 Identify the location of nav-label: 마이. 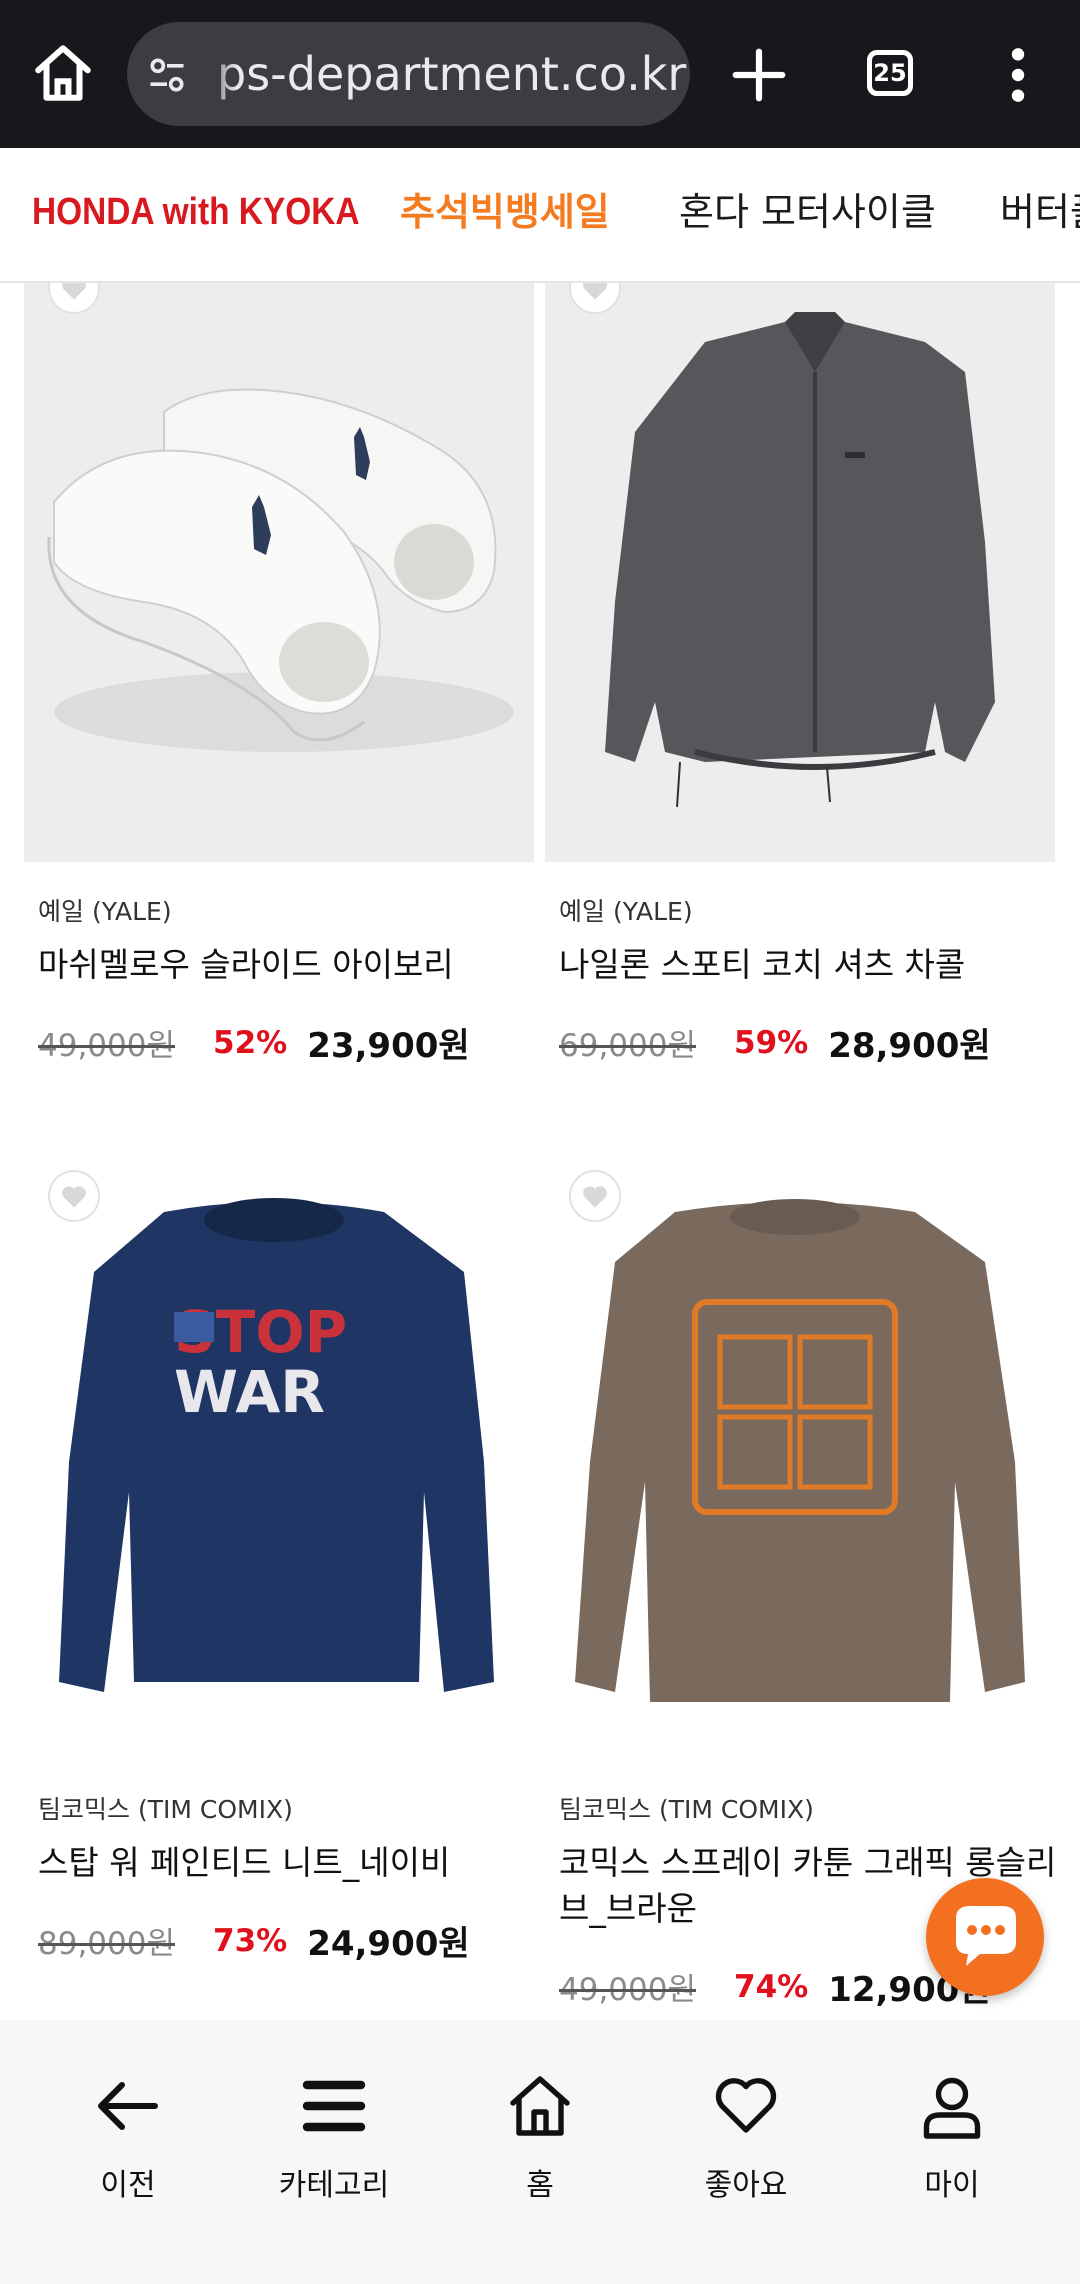
(952, 2185).